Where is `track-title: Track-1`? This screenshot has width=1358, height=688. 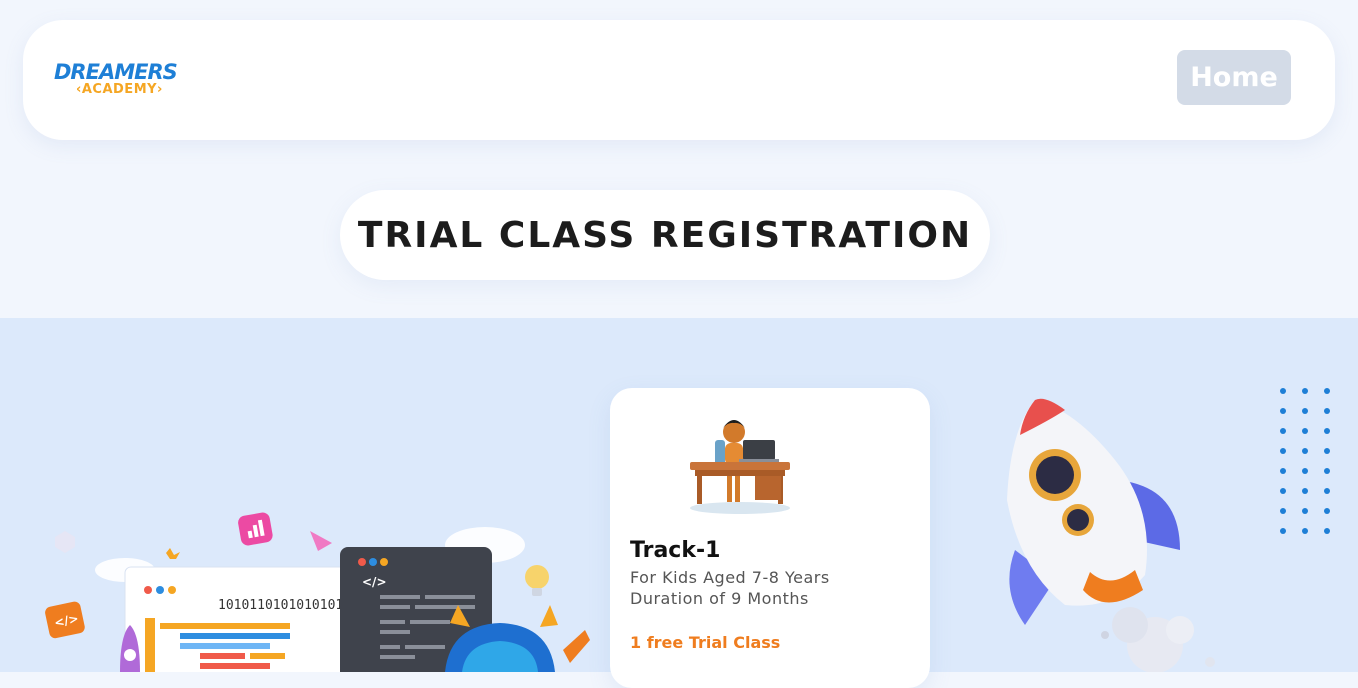
track-title: Track-1 is located at coordinates (675, 550).